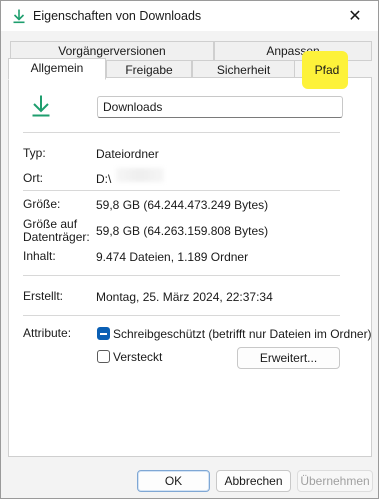  What do you see at coordinates (140, 175) in the screenshot?
I see `redacted-path` at bounding box center [140, 175].